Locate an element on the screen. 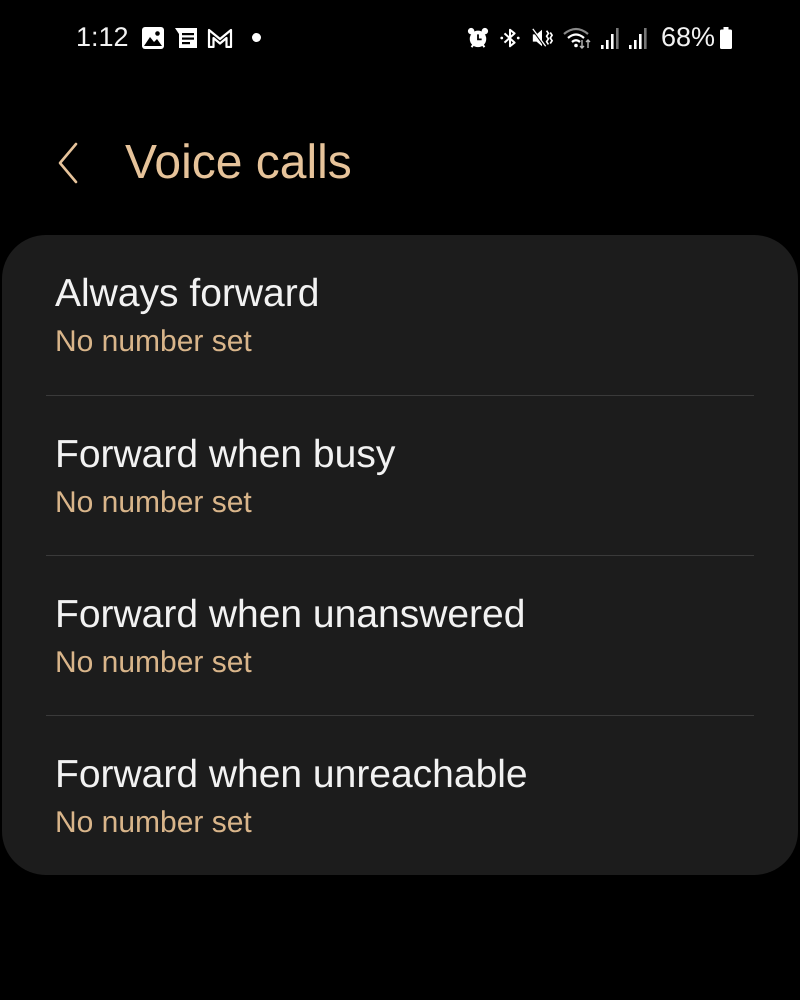  battery-percentage: 68% is located at coordinates (687, 37).